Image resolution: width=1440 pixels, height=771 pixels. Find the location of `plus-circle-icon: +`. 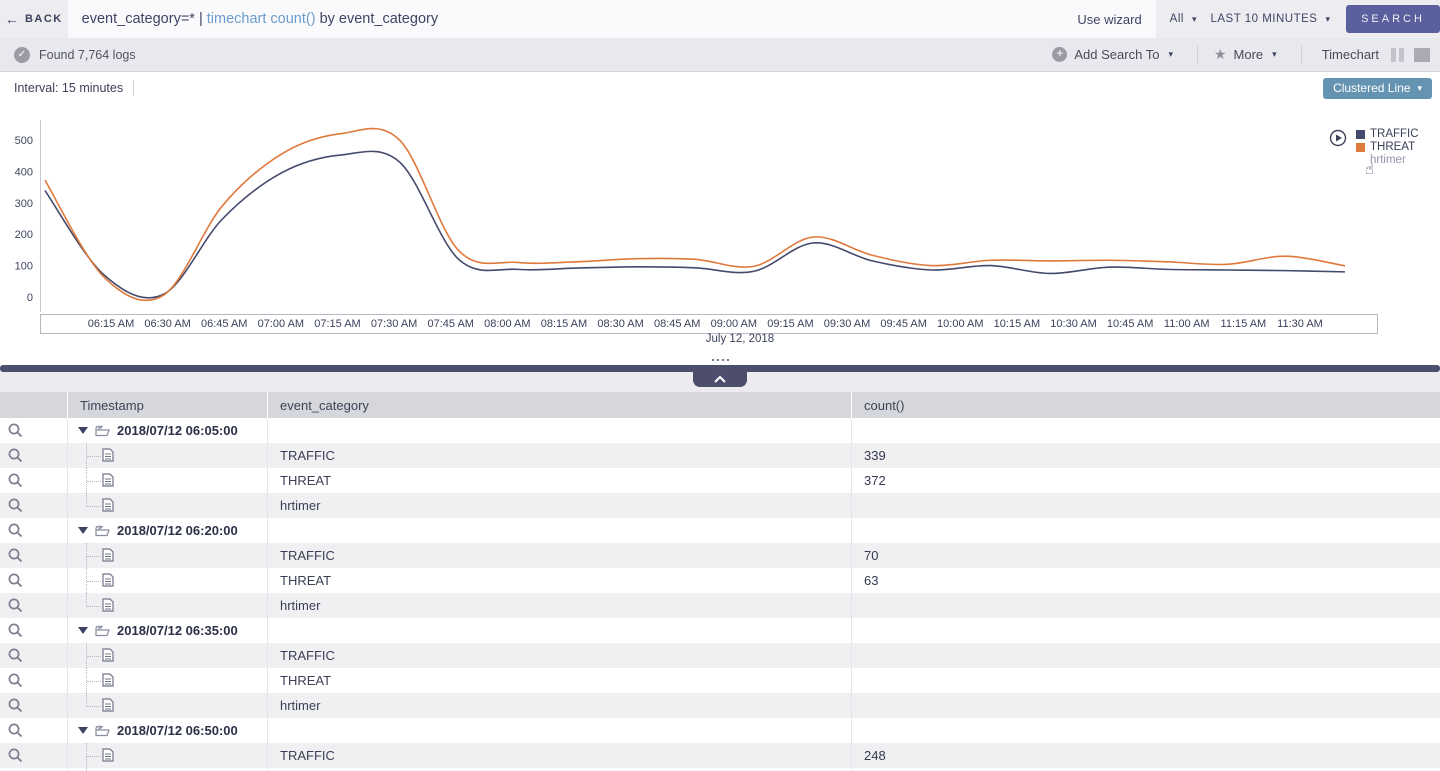

plus-circle-icon: + is located at coordinates (1060, 54).